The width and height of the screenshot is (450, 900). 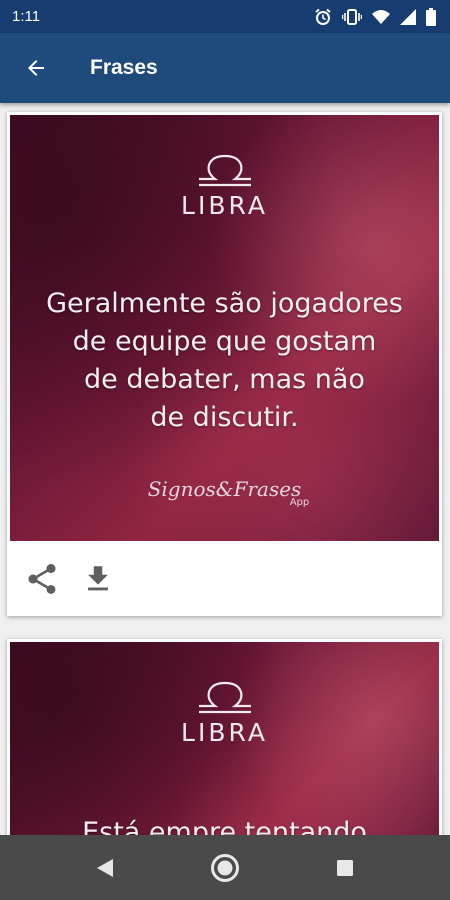 What do you see at coordinates (408, 16) in the screenshot?
I see `signal-icon` at bounding box center [408, 16].